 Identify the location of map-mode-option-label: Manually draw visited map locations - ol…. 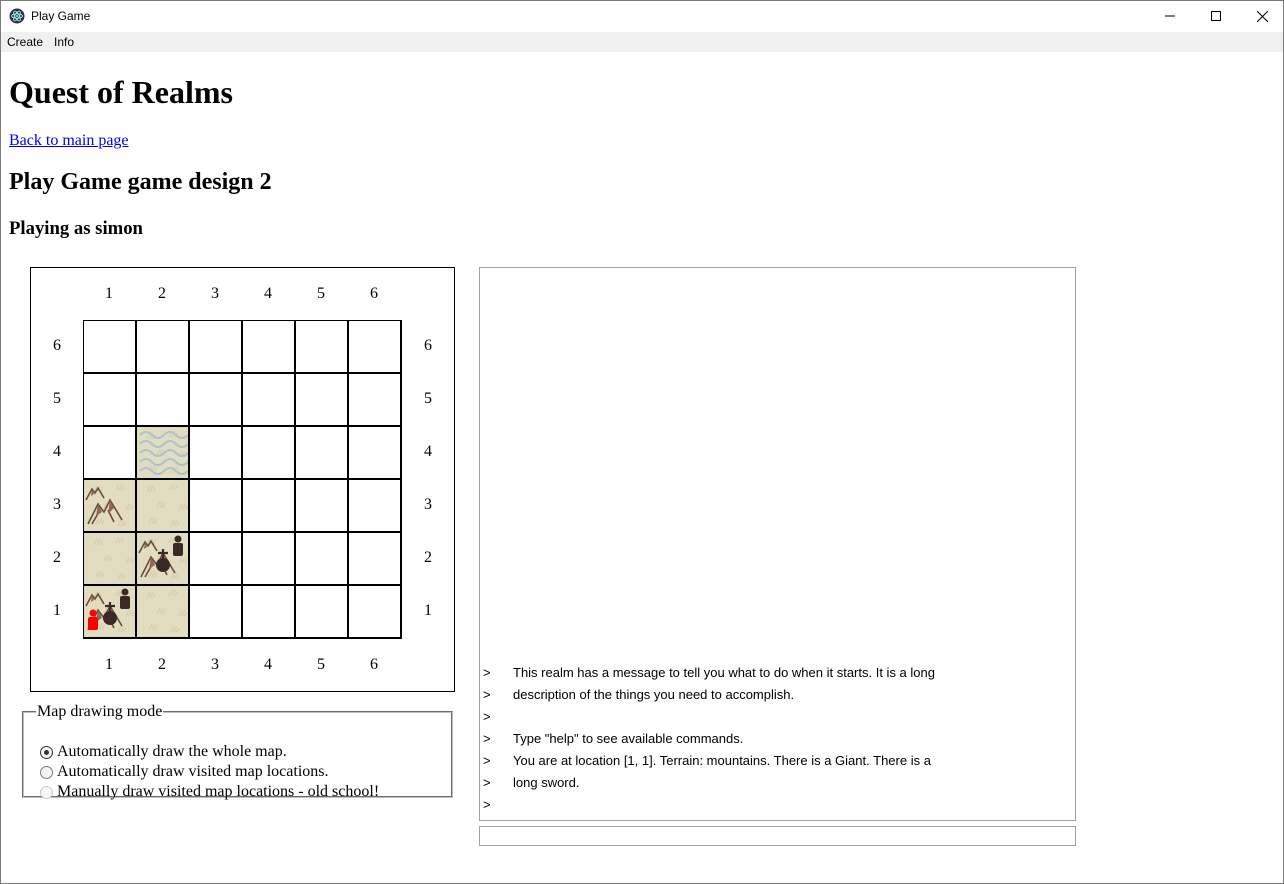
(218, 791).